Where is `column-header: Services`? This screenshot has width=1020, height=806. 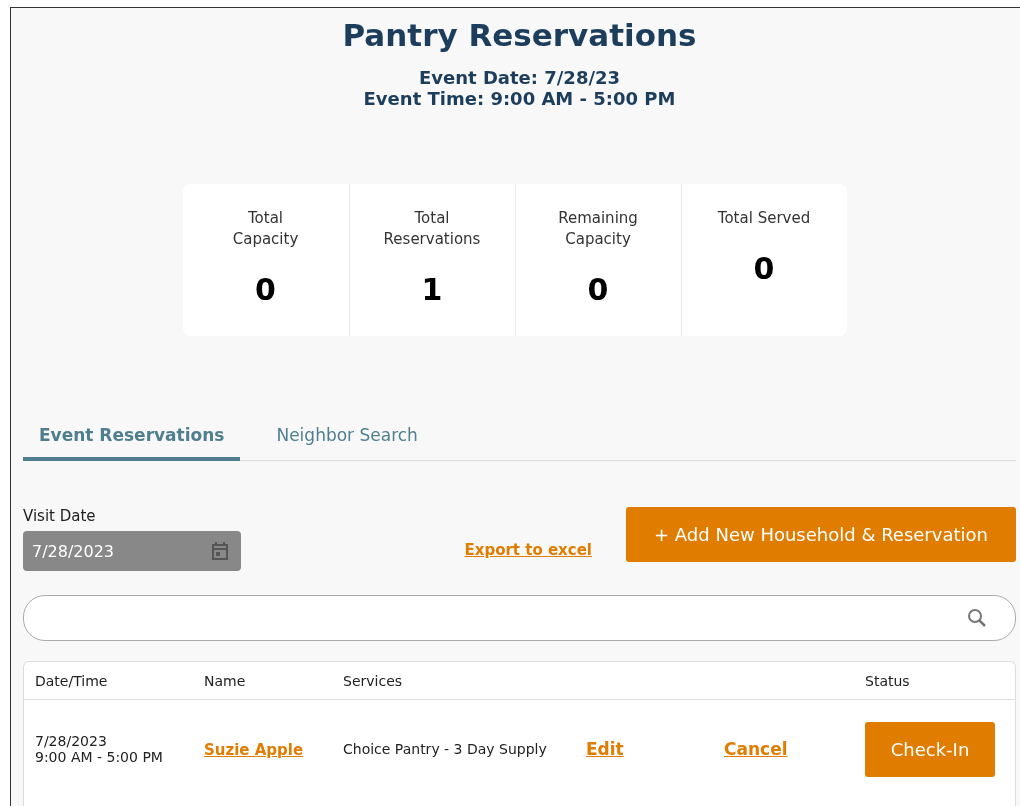 column-header: Services is located at coordinates (373, 680).